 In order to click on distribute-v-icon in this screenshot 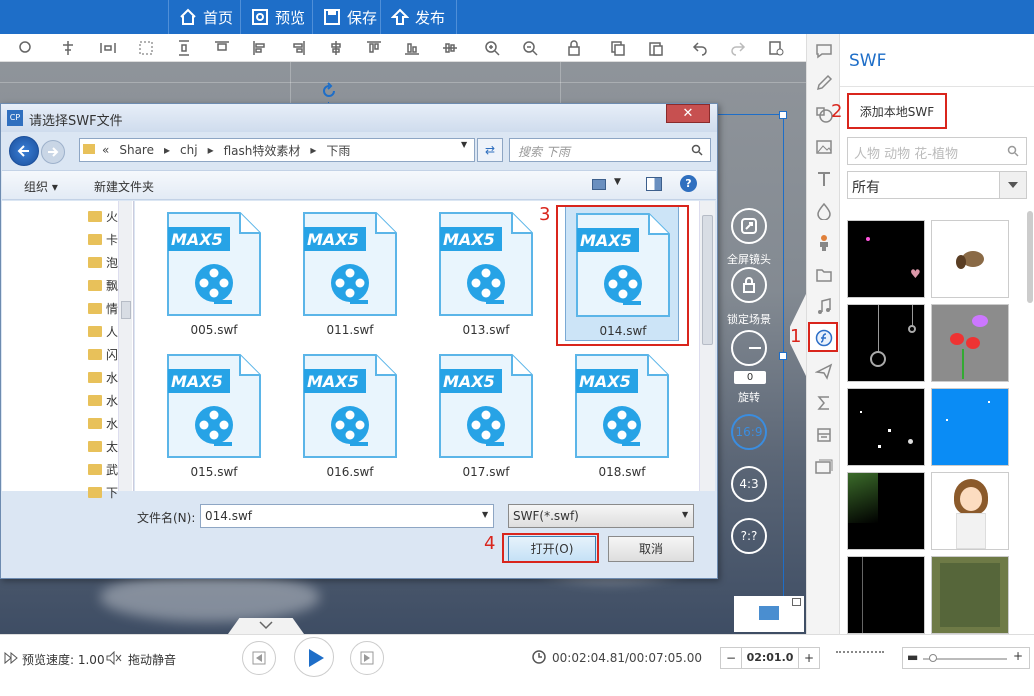, I will do `click(184, 48)`.